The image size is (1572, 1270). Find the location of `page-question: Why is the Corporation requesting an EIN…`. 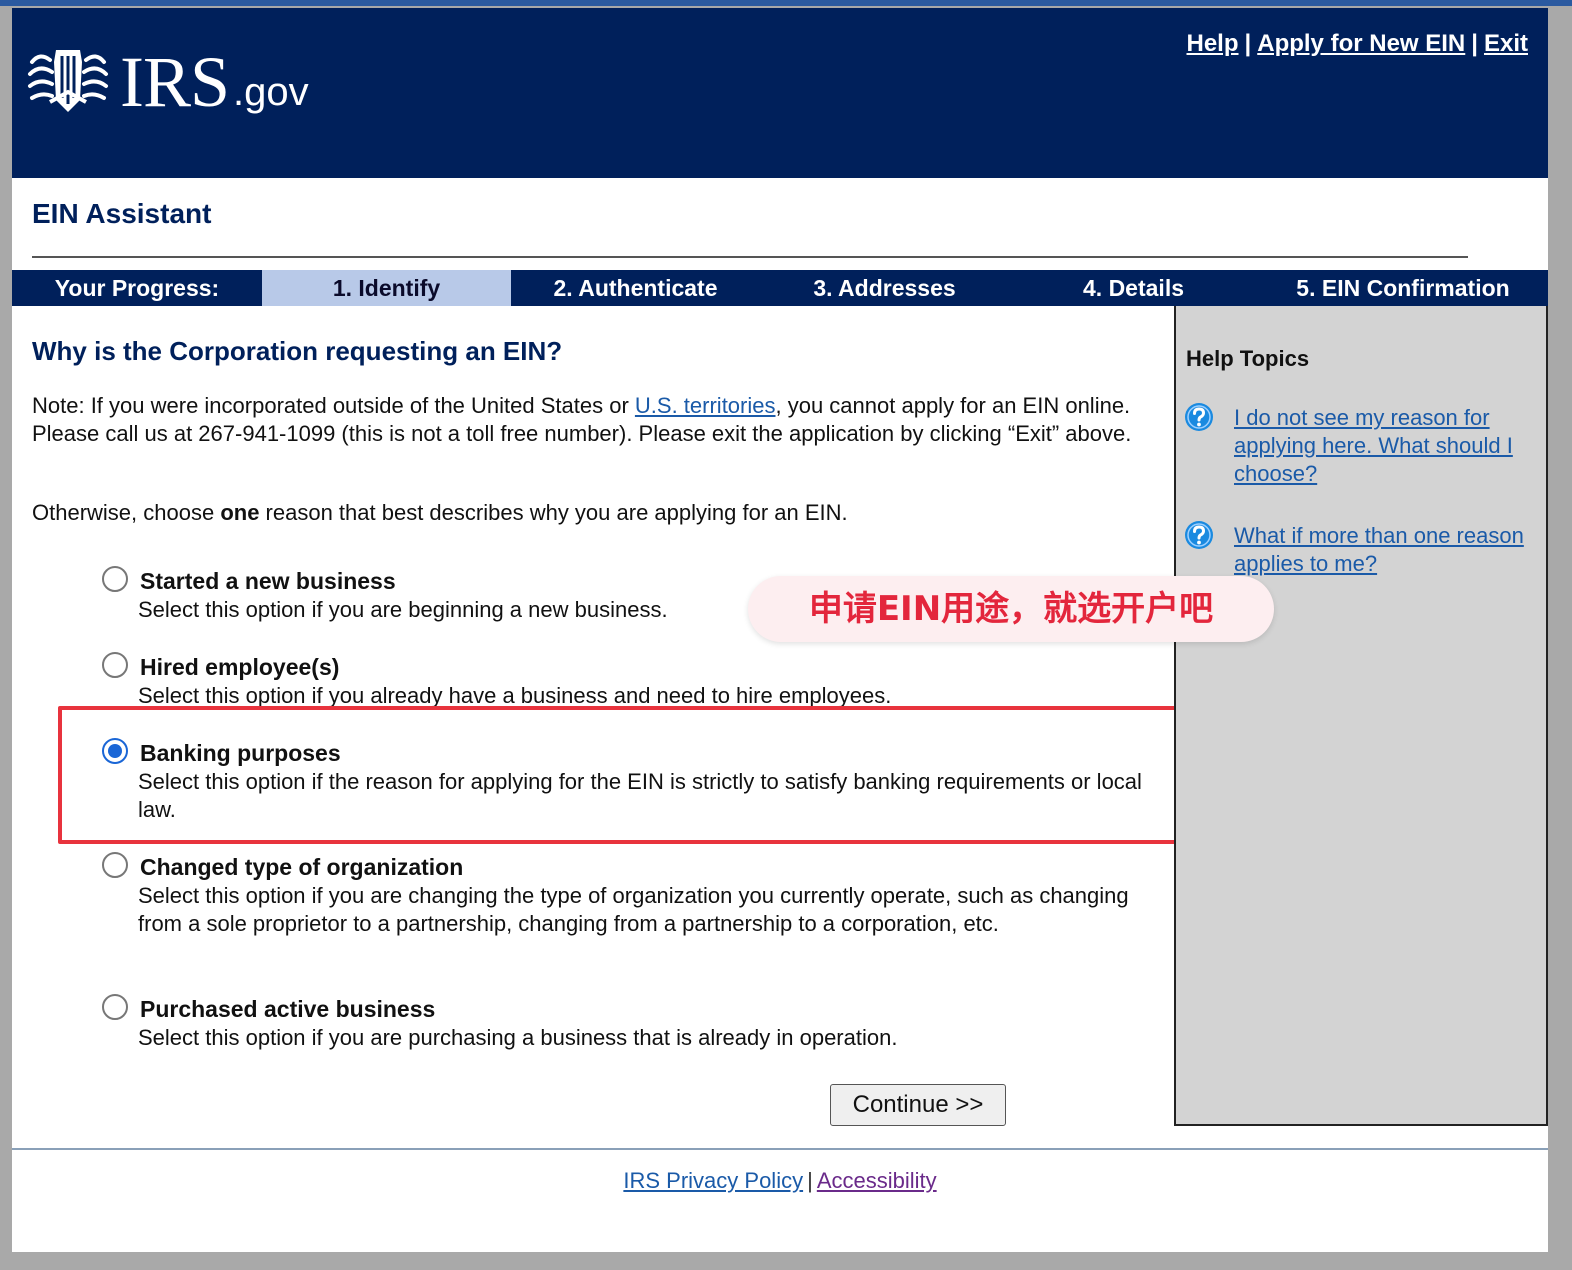

page-question: Why is the Corporation requesting an EIN… is located at coordinates (297, 351).